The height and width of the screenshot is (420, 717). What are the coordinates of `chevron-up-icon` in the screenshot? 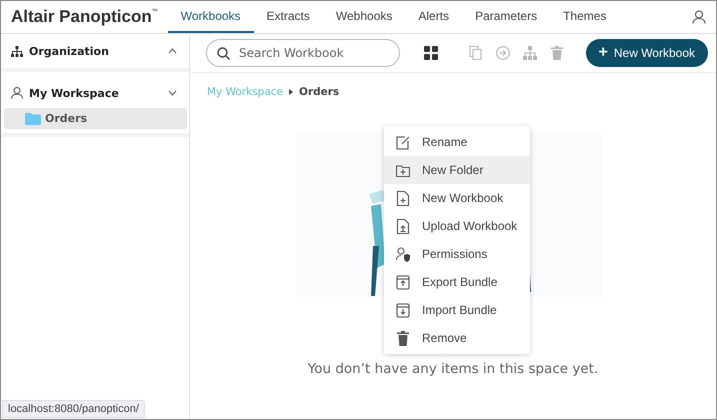 It's located at (172, 51).